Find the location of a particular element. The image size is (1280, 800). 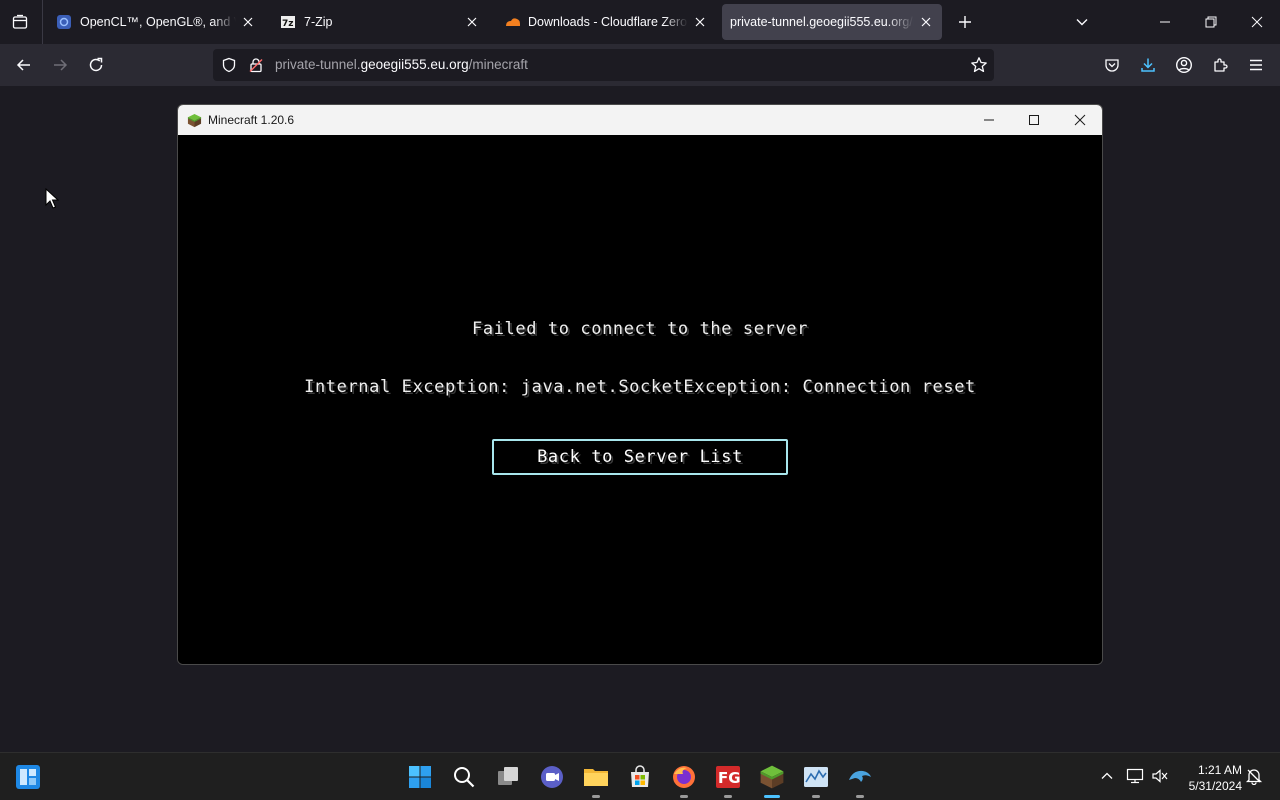

dolphin-app-button is located at coordinates (860, 779).